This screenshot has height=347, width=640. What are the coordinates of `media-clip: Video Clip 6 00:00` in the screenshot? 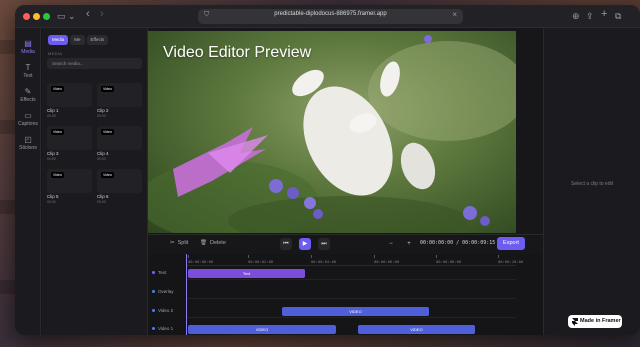 It's located at (119, 187).